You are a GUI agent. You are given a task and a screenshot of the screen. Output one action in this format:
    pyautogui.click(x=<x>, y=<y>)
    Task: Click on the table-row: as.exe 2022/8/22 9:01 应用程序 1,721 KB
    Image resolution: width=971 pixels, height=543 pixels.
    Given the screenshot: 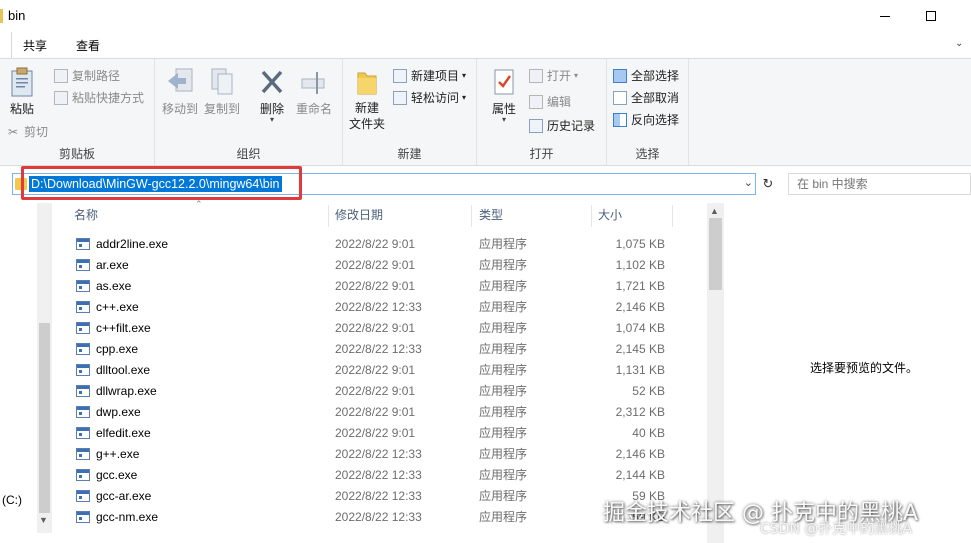 What is the action you would take?
    pyautogui.click(x=384, y=286)
    